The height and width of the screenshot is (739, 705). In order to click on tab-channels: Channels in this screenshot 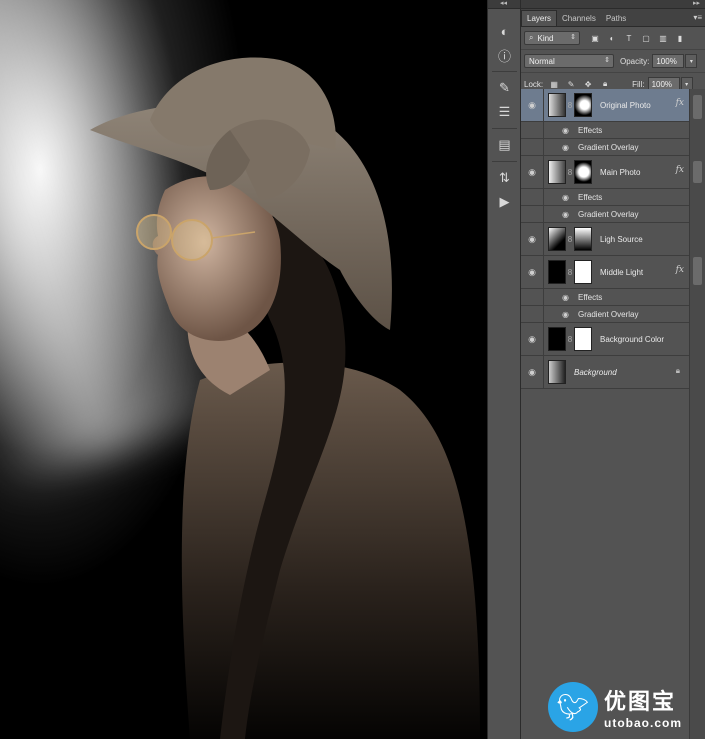, I will do `click(579, 18)`.